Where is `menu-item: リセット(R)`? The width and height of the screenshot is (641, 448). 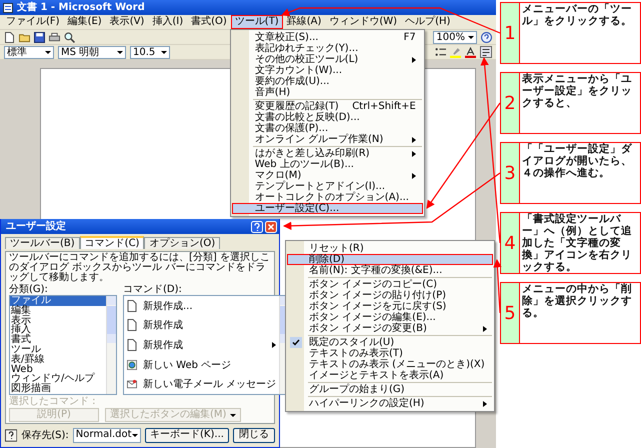 menu-item: リセット(R) is located at coordinates (390, 248).